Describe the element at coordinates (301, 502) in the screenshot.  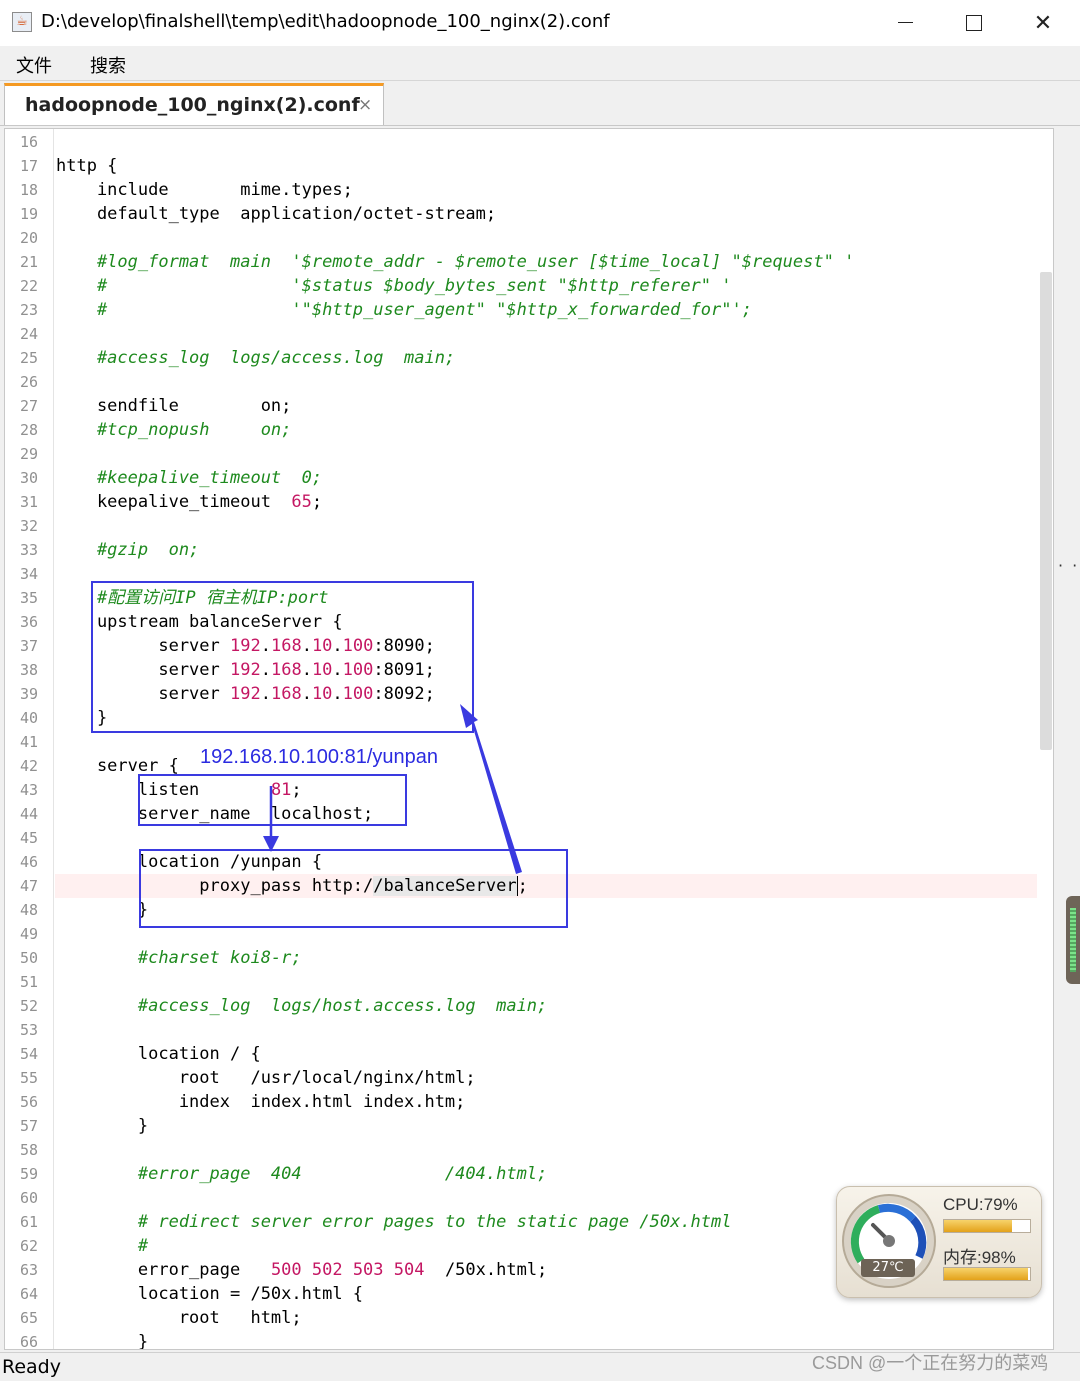
I see `code-token: 65` at that location.